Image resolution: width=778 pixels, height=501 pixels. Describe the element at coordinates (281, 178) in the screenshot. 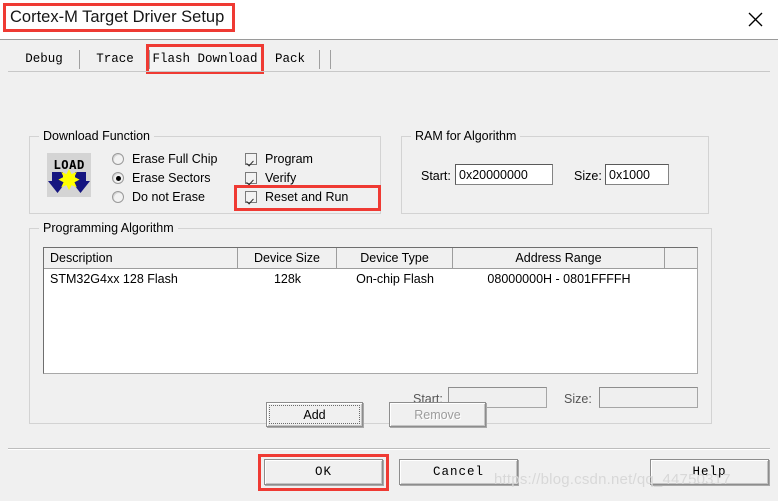

I see `checkbox-verify-label: Verify` at that location.